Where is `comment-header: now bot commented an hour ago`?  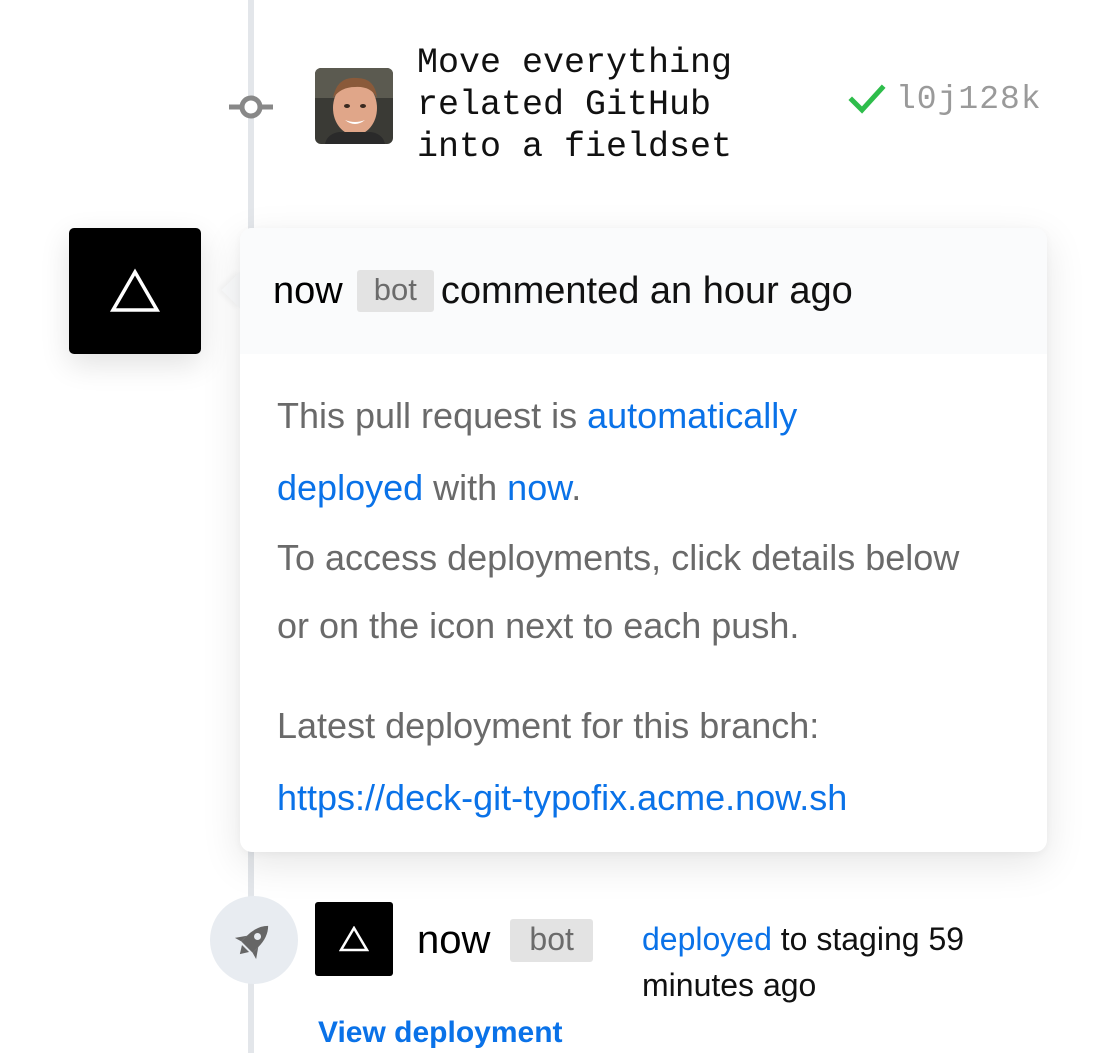 comment-header: now bot commented an hour ago is located at coordinates (643, 291).